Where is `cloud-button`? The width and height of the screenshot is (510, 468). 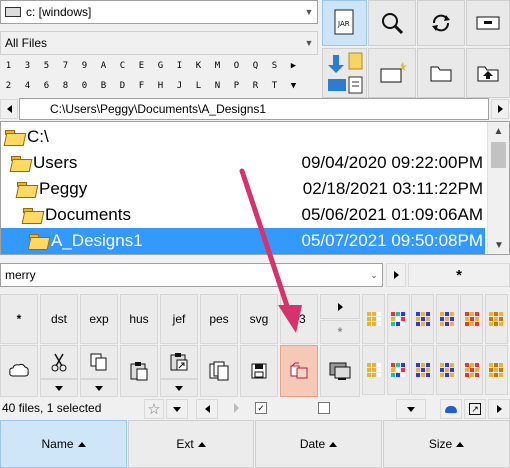 cloud-button is located at coordinates (451, 409).